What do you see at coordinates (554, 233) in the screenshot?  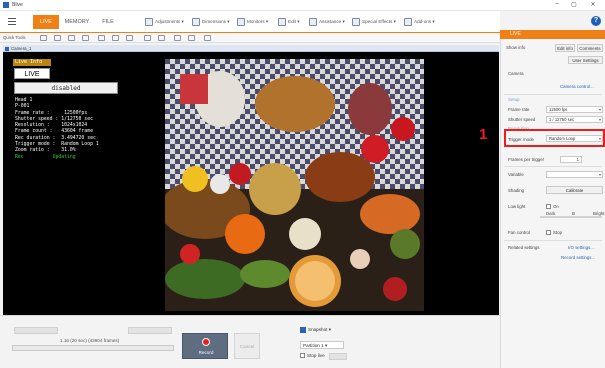 I see `fan-stop-checkbox: Stop` at bounding box center [554, 233].